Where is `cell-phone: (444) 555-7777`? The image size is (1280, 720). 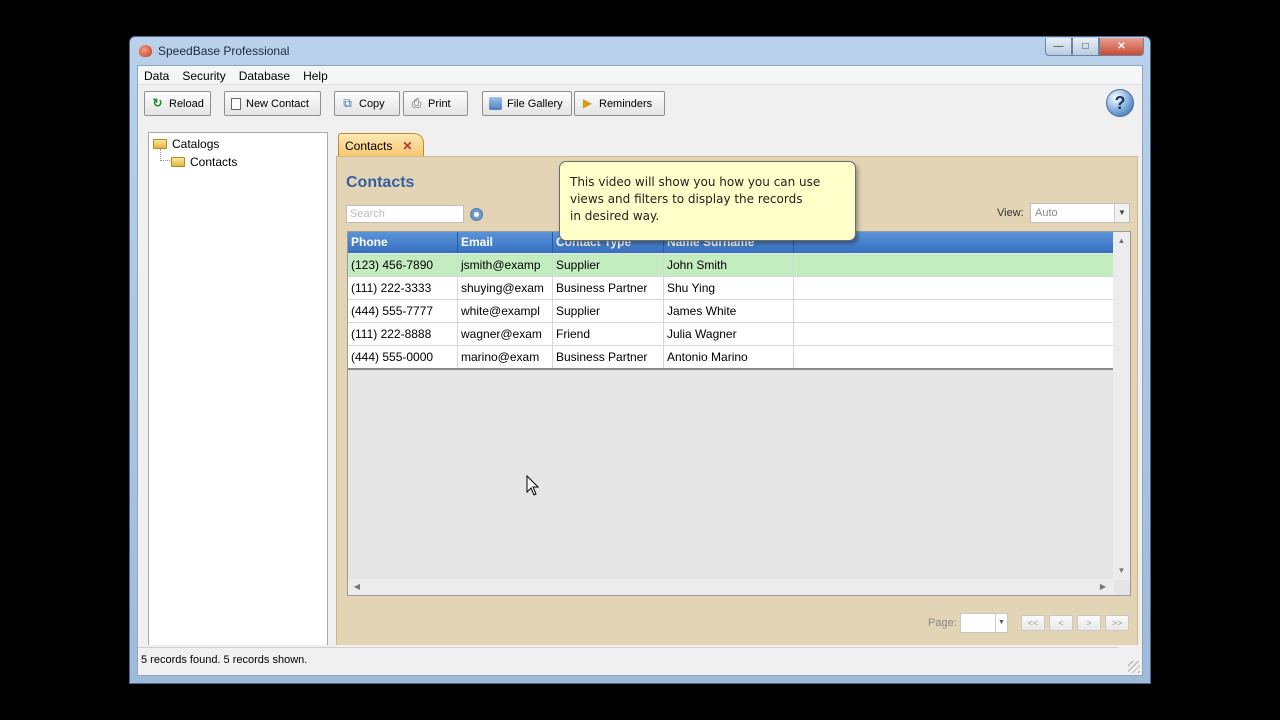
cell-phone: (444) 555-7777 is located at coordinates (403, 311).